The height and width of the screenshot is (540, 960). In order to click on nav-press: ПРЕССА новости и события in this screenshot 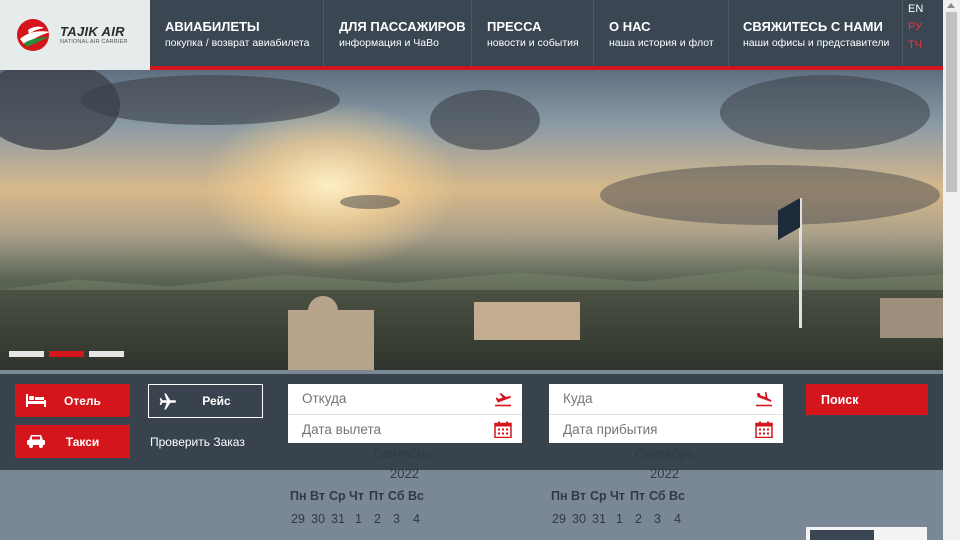, I will do `click(533, 33)`.